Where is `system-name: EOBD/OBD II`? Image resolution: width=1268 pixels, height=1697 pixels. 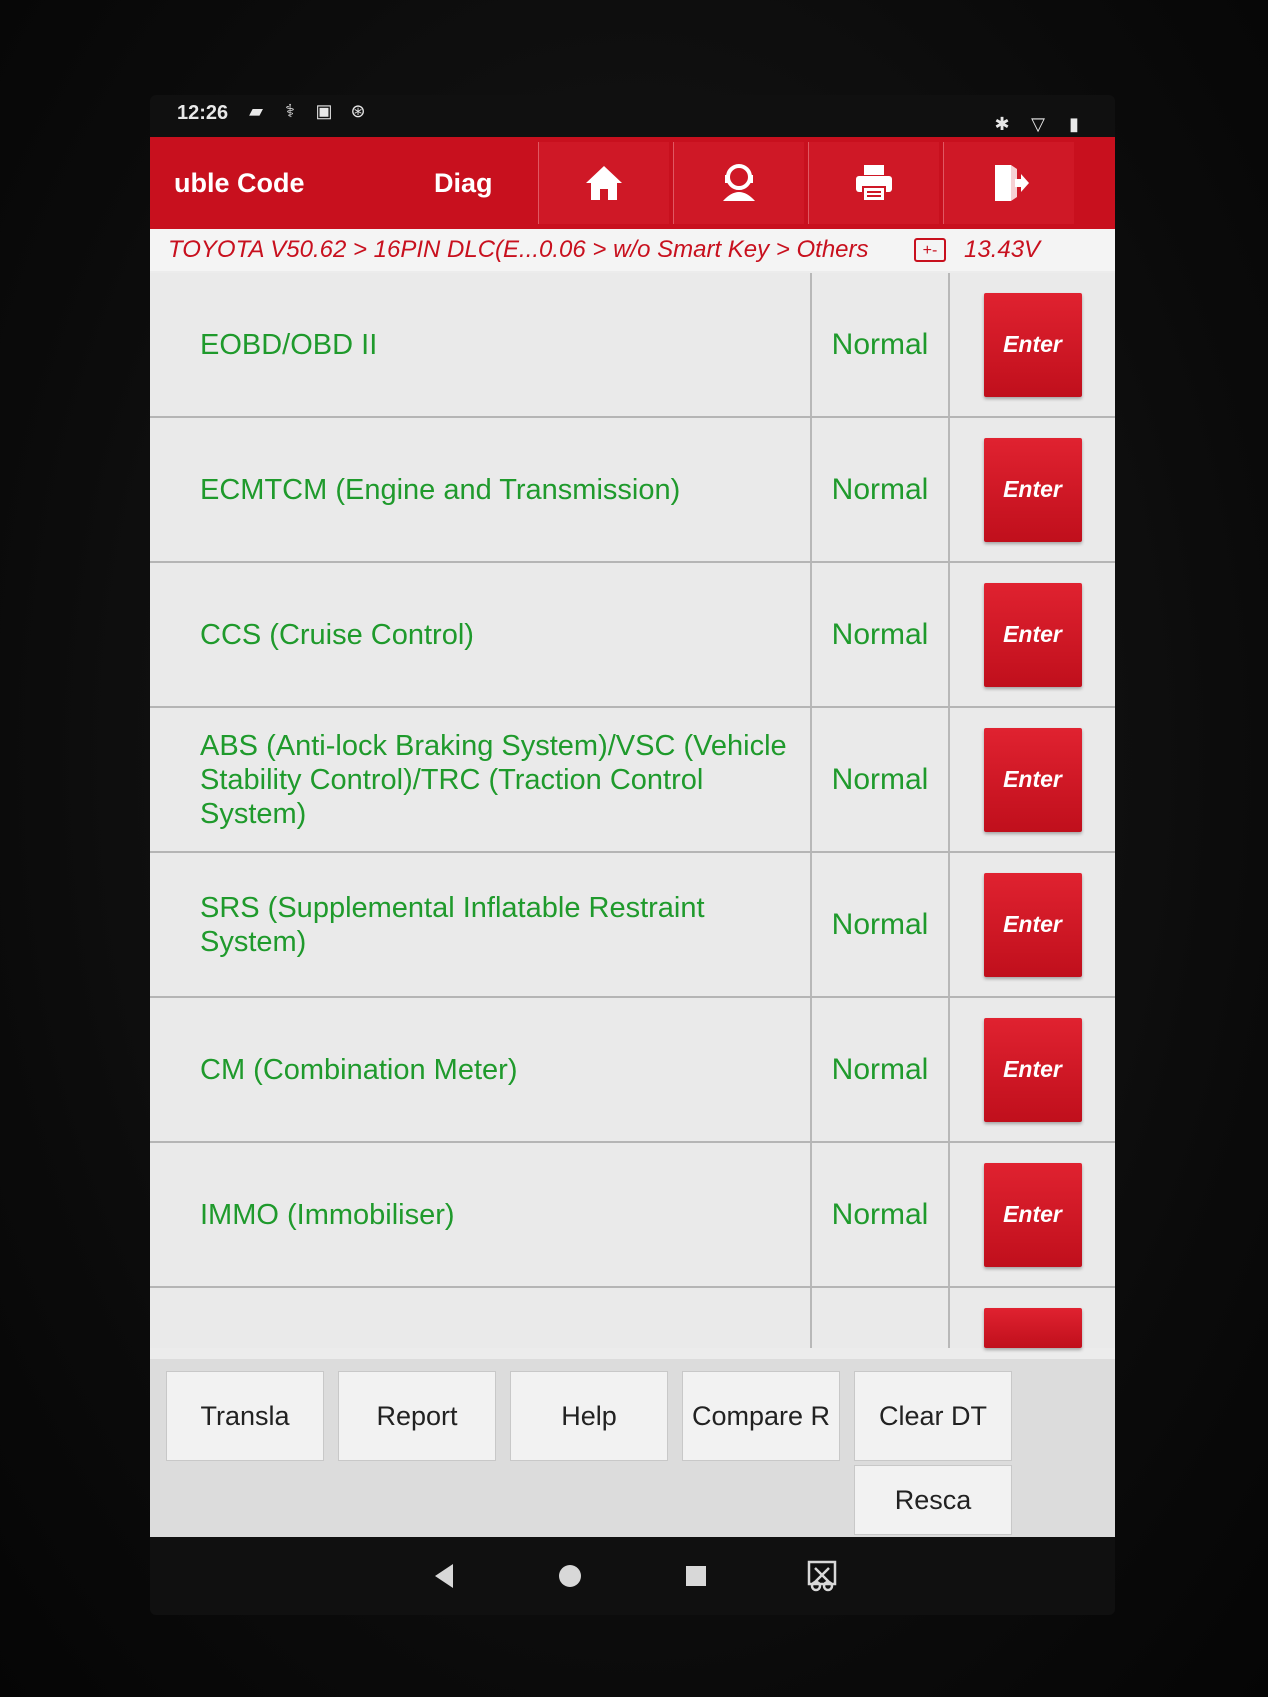 system-name: EOBD/OBD II is located at coordinates (481, 344).